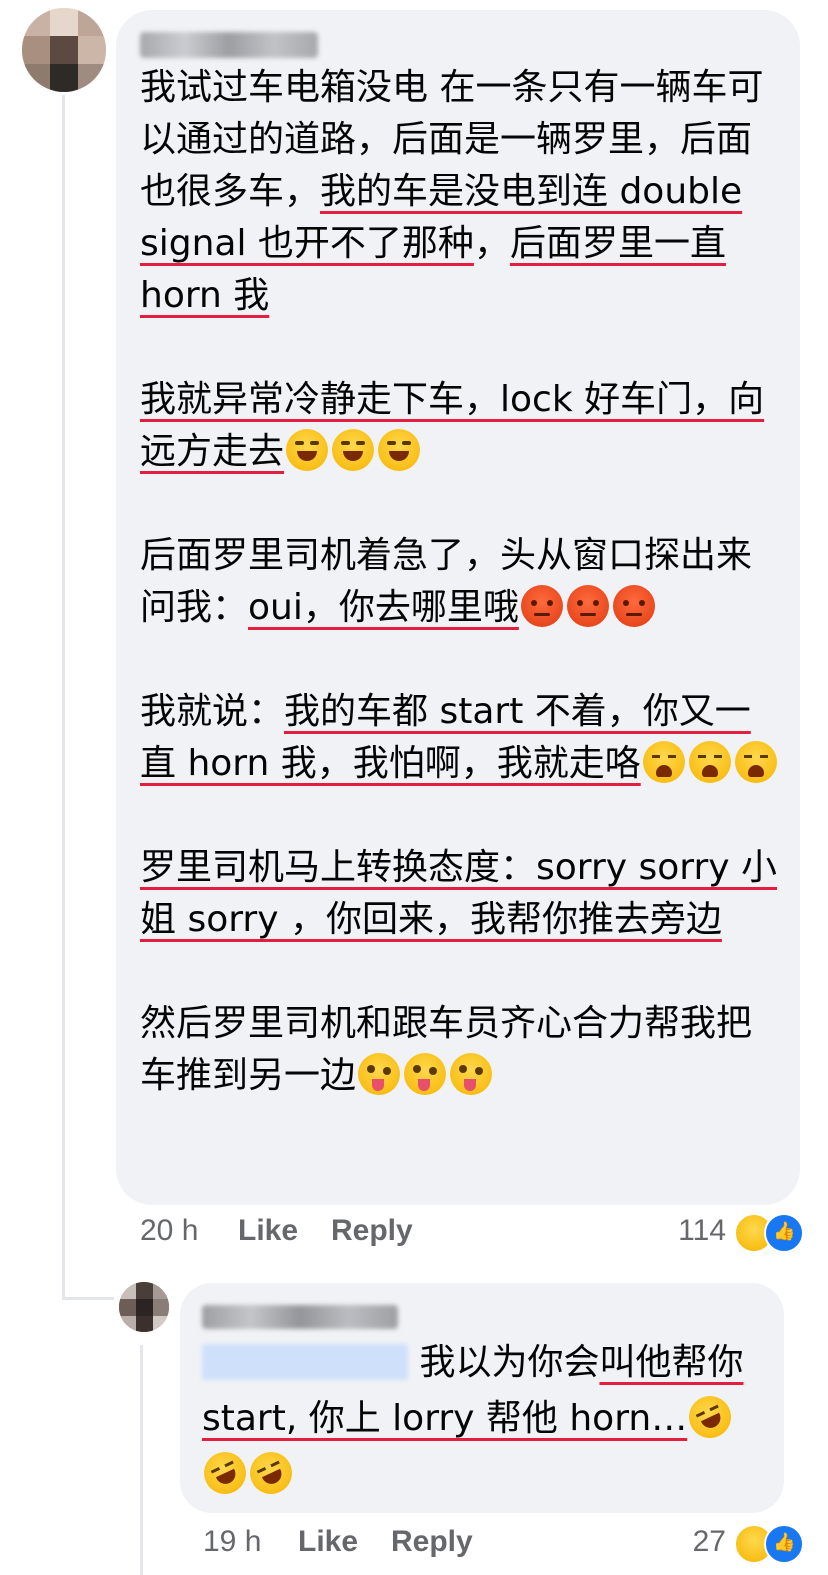  I want to click on reply-timestamp: 19 h, so click(232, 1542).